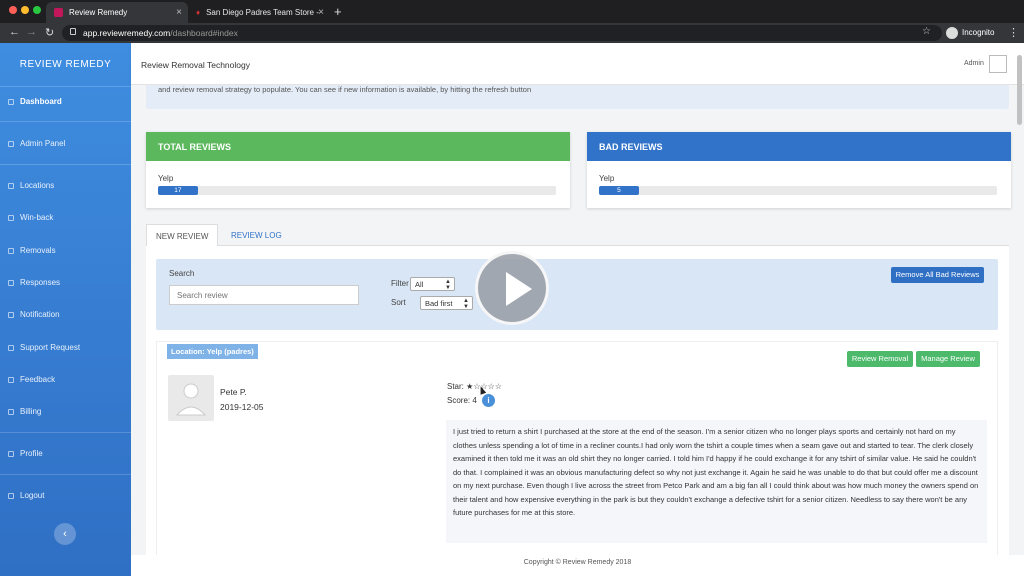  I want to click on feedback-icon, so click(11, 379).